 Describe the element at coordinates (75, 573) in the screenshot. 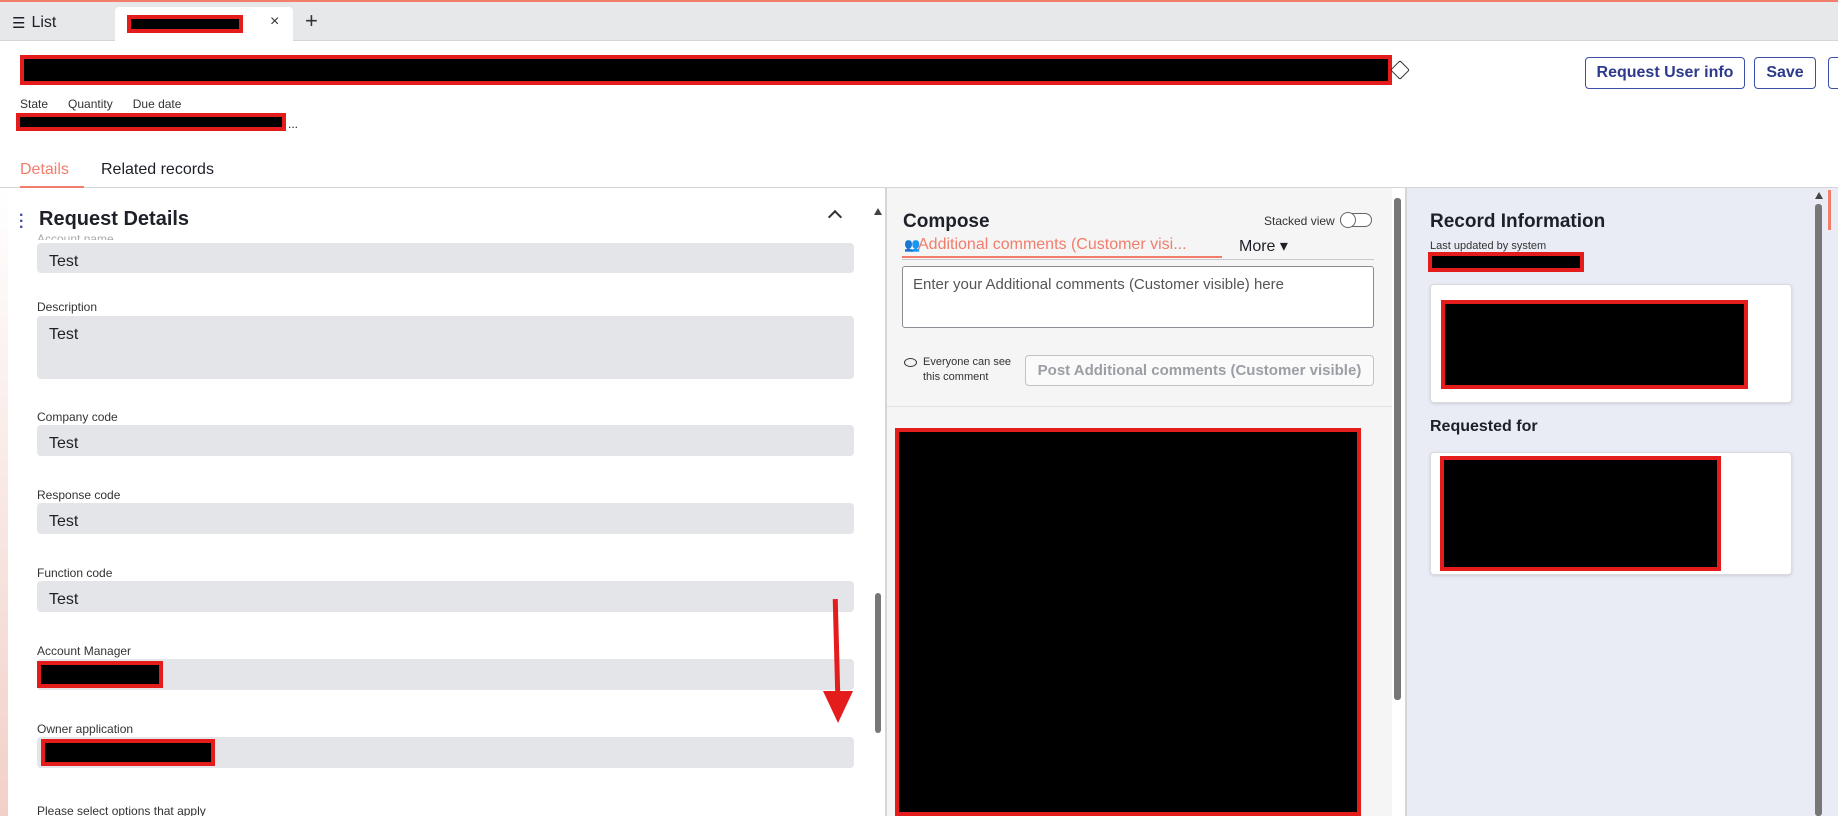

I see `function-code-label: Function code` at that location.